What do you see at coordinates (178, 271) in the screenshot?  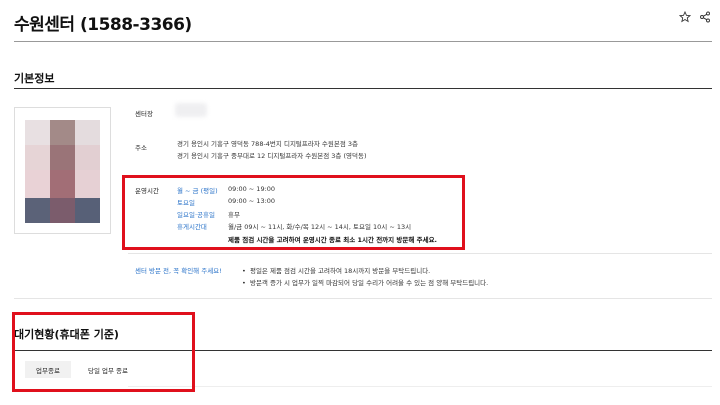 I see `visit-notice-label: 센터 방문 전, 꼭 확인해 주세요!` at bounding box center [178, 271].